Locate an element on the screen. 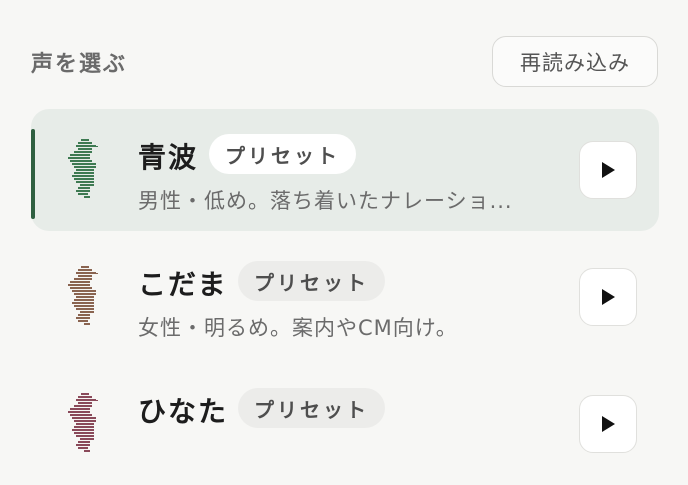 The image size is (688, 485). voice-description: 女性・明るめ。案内やCM向け。 is located at coordinates (298, 328).